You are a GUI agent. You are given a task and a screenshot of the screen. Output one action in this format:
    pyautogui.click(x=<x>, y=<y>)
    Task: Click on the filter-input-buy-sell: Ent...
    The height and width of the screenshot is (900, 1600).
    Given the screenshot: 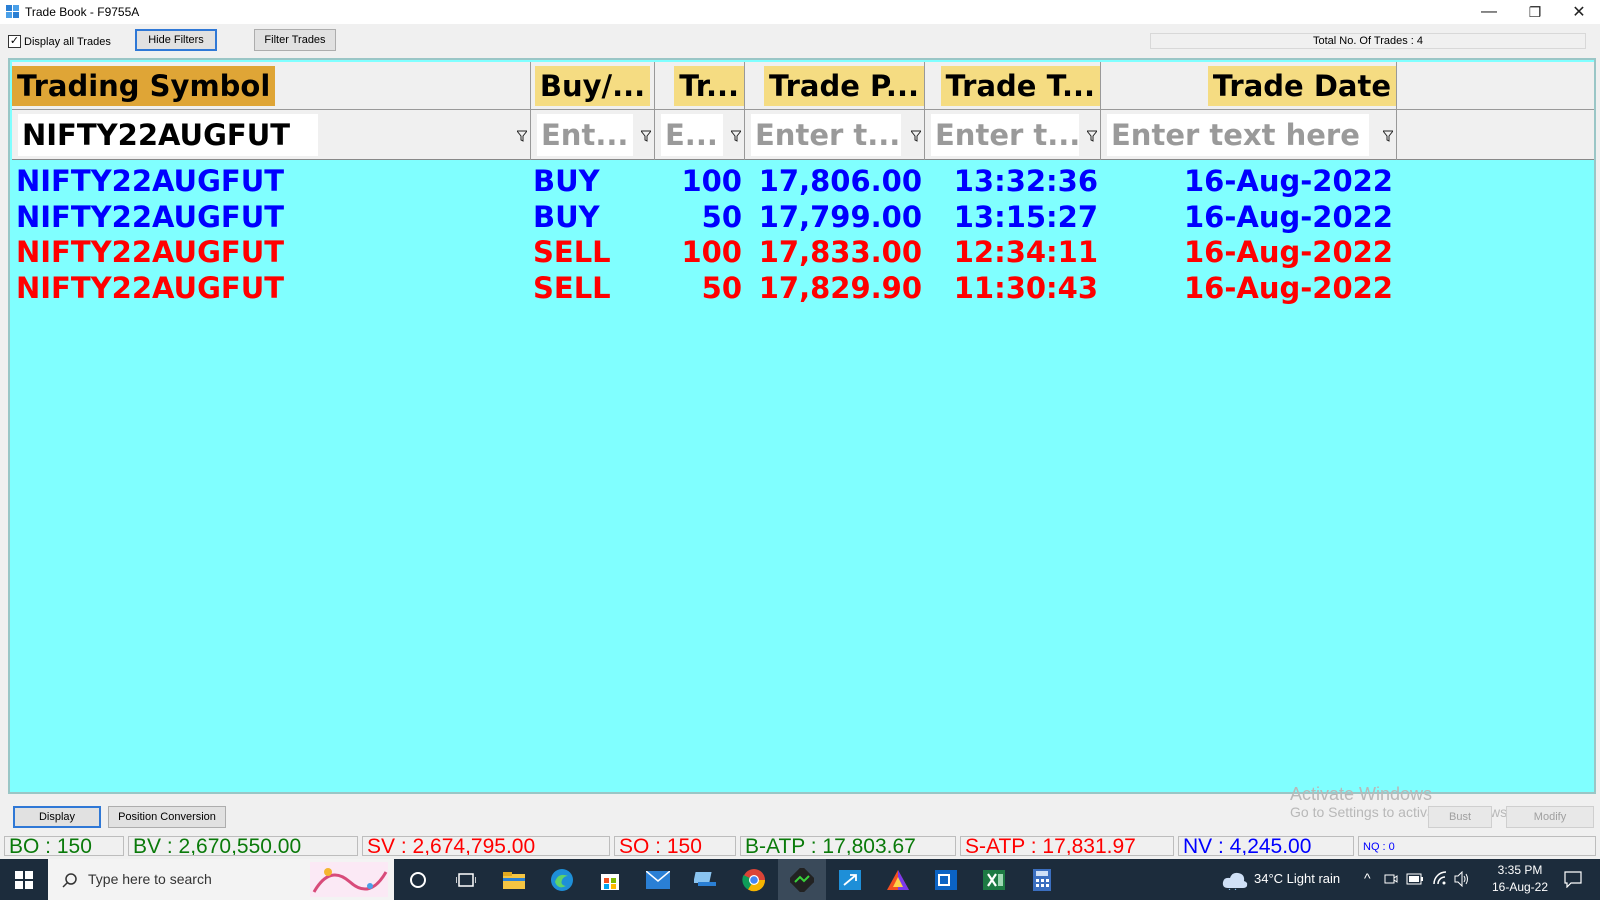 What is the action you would take?
    pyautogui.click(x=585, y=135)
    